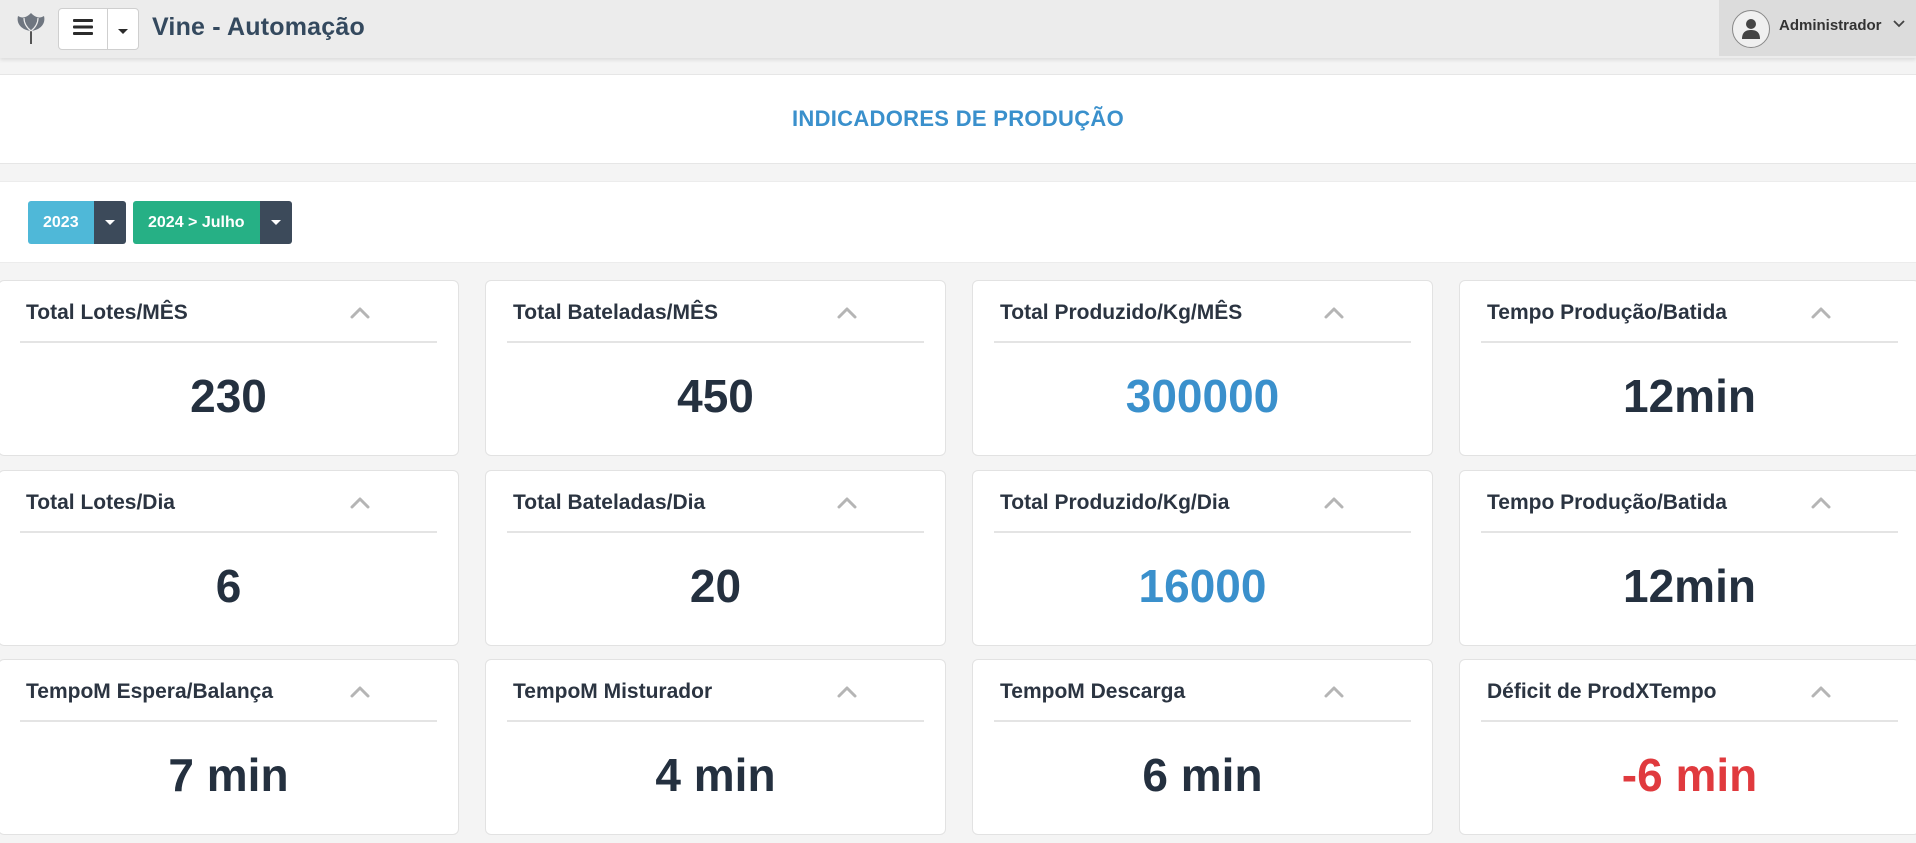  I want to click on indicator-card: Total Lotes/MÊS 230, so click(229, 368).